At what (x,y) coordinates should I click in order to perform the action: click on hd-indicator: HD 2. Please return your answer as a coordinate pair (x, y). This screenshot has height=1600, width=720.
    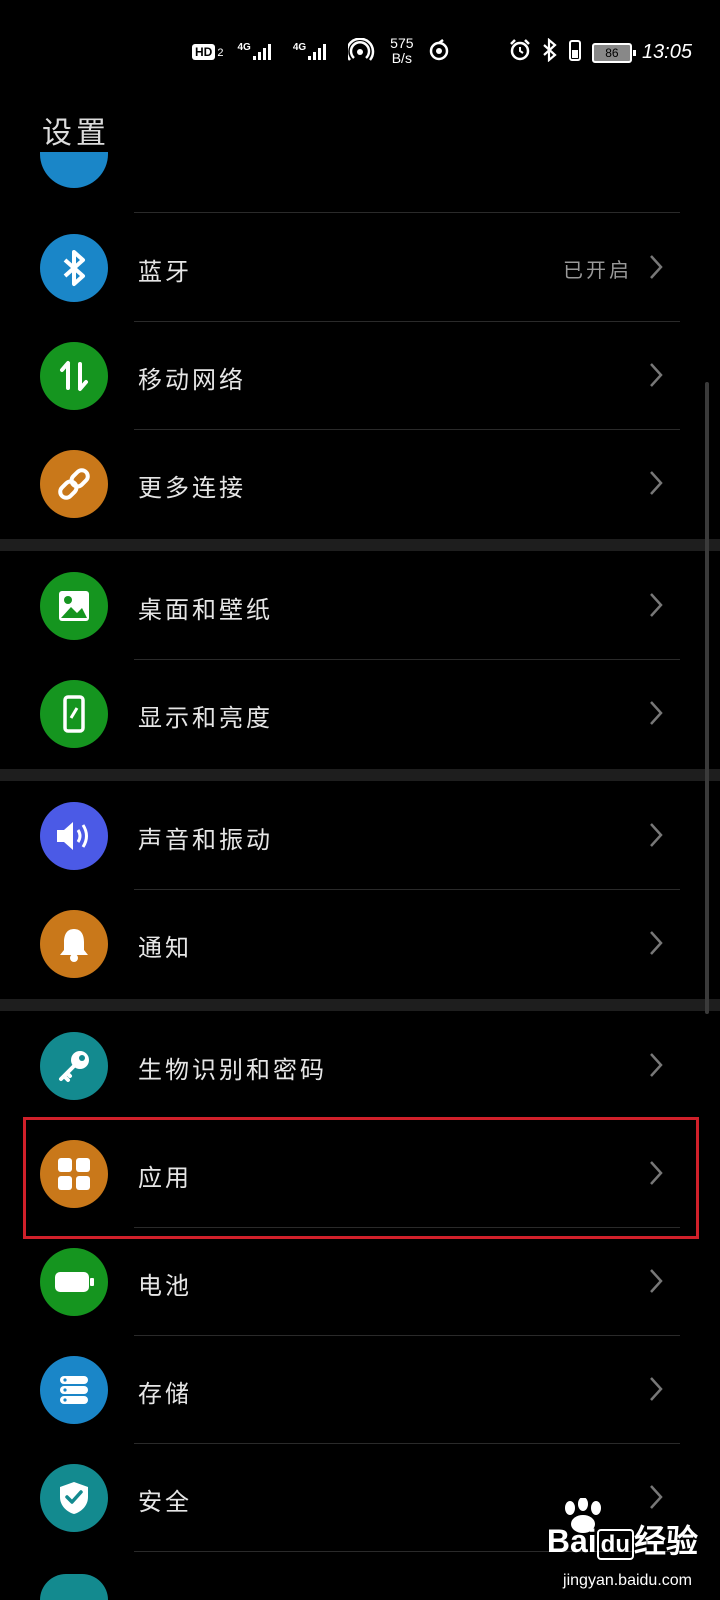
    Looking at the image, I should click on (207, 51).